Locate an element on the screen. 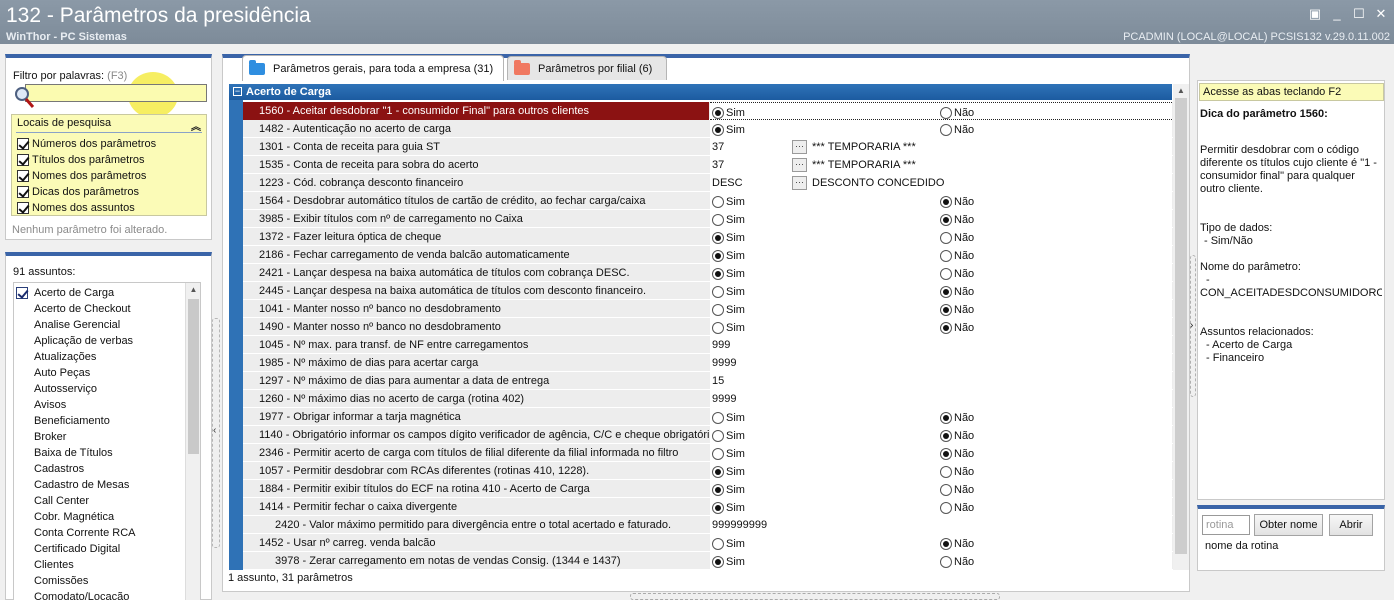  list-item: Autosserviço is located at coordinates (100, 389).